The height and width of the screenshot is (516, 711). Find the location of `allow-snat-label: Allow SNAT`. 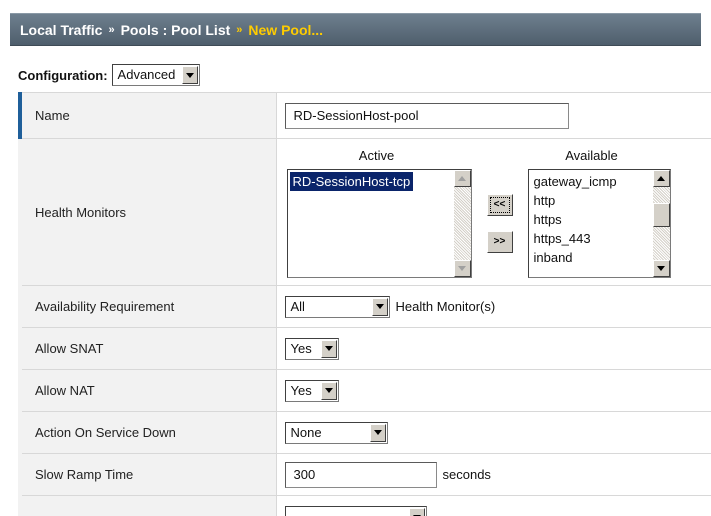

allow-snat-label: Allow SNAT is located at coordinates (147, 348).